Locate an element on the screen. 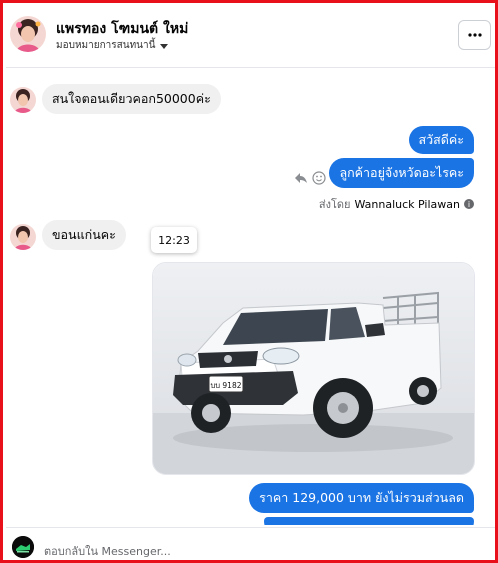 The height and width of the screenshot is (563, 498). timestamp-tooltip: 12:23 is located at coordinates (174, 240).